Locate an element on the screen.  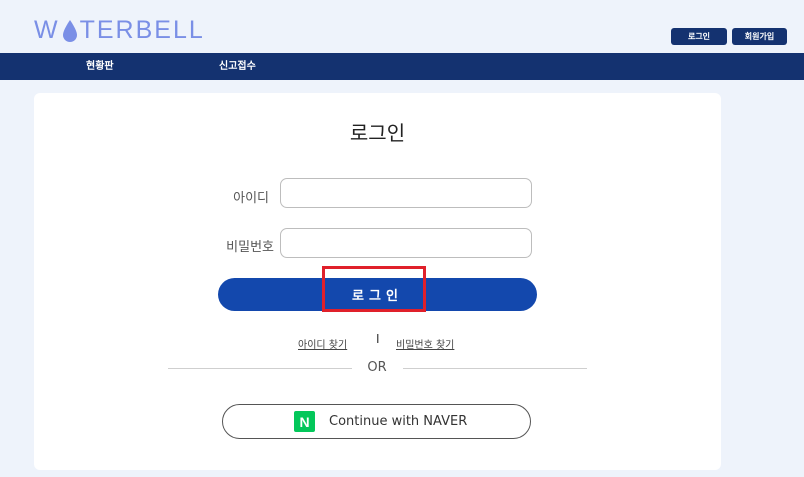
or-text: OR is located at coordinates (377, 367).